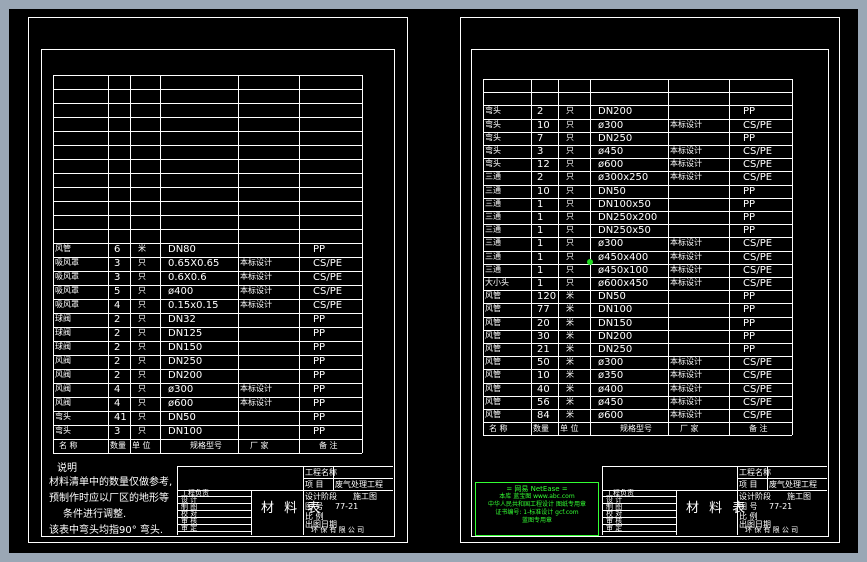 The width and height of the screenshot is (867, 562). Describe the element at coordinates (615, 112) in the screenshot. I see `table-cell-spec: DN200` at that location.